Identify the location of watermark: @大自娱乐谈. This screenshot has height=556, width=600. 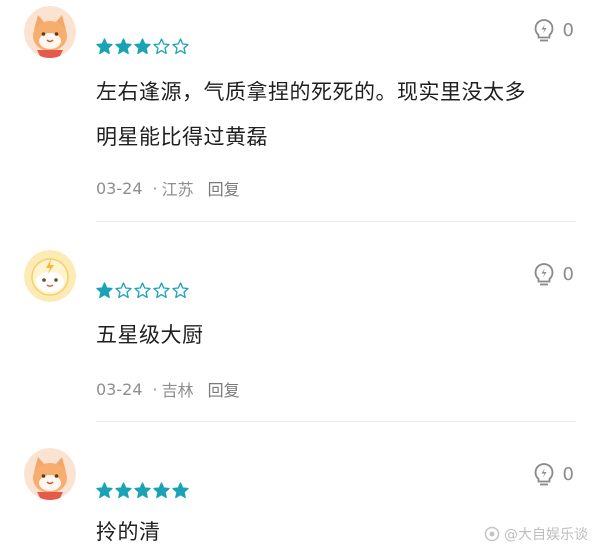
(536, 534).